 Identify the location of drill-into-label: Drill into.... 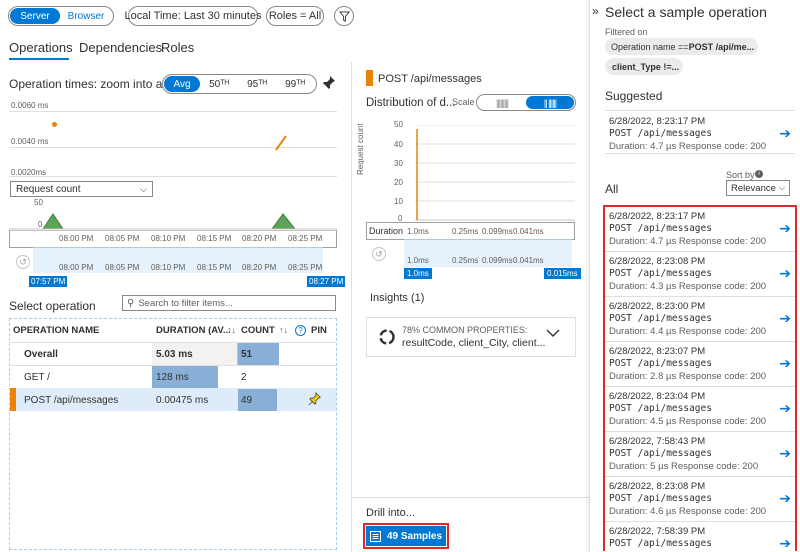
(390, 513).